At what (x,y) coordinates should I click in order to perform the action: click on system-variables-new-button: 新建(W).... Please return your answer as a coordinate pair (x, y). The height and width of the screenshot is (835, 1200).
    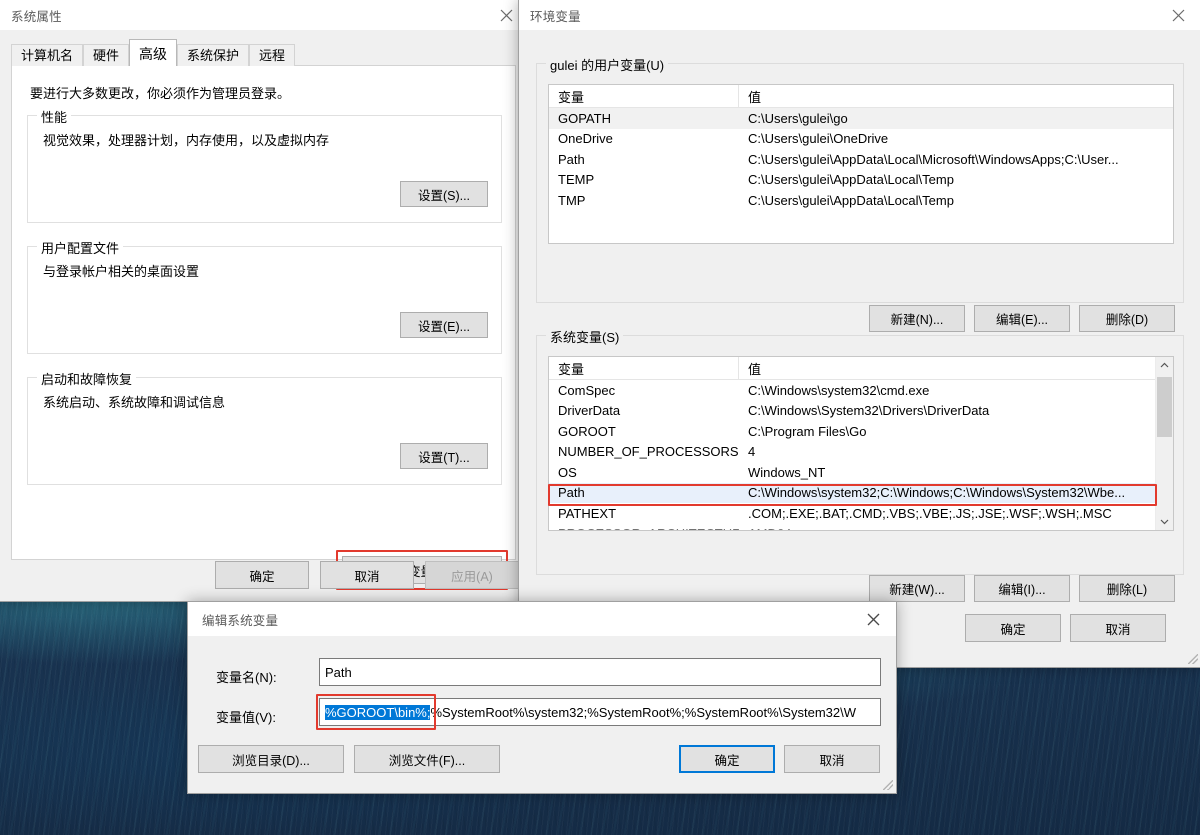
    Looking at the image, I should click on (917, 588).